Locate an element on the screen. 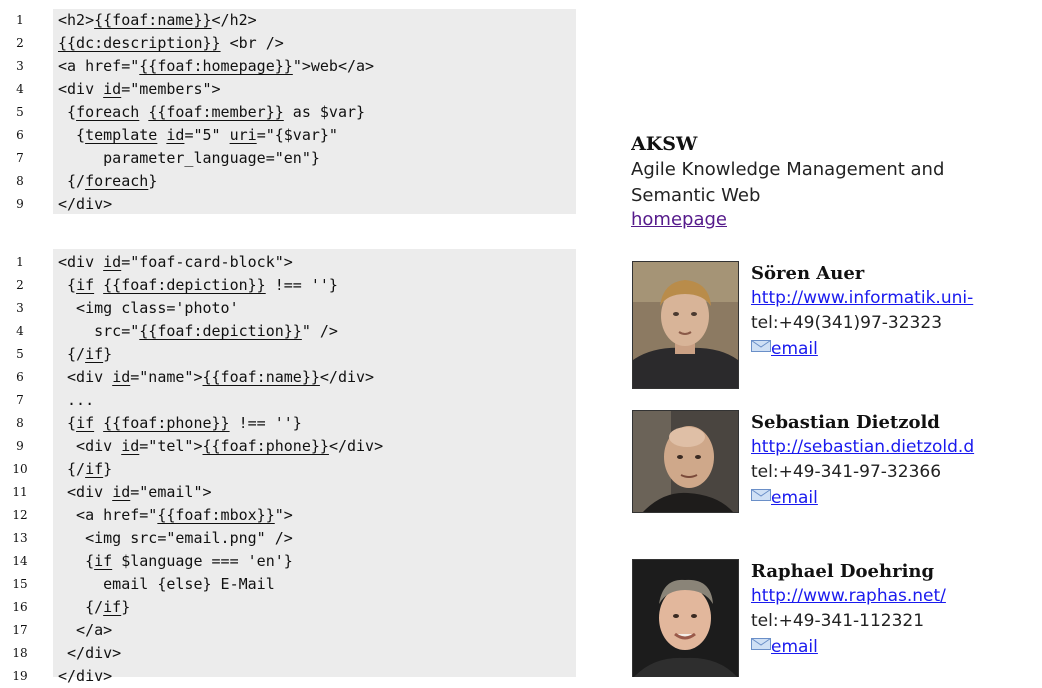 This screenshot has width=1042, height=688. code-text: email {else} E-Mail is located at coordinates (166, 584).